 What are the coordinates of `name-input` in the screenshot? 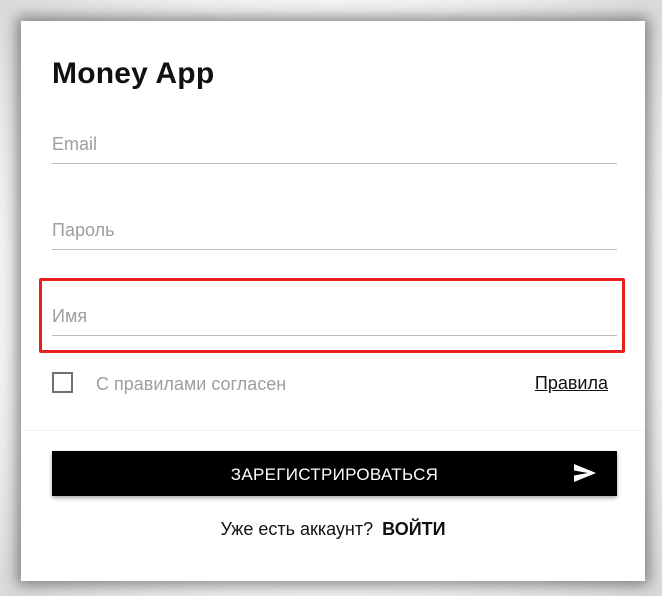 It's located at (334, 316).